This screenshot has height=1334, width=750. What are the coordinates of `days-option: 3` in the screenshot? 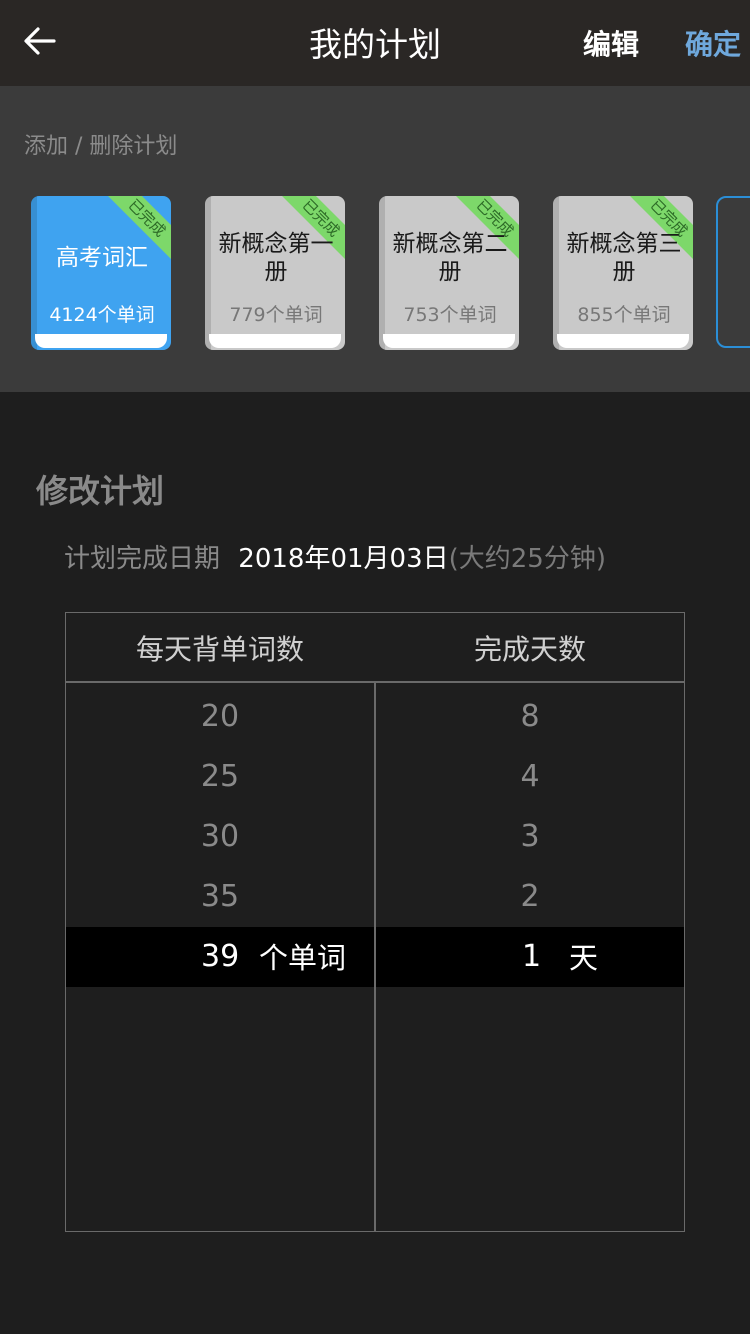 It's located at (530, 837).